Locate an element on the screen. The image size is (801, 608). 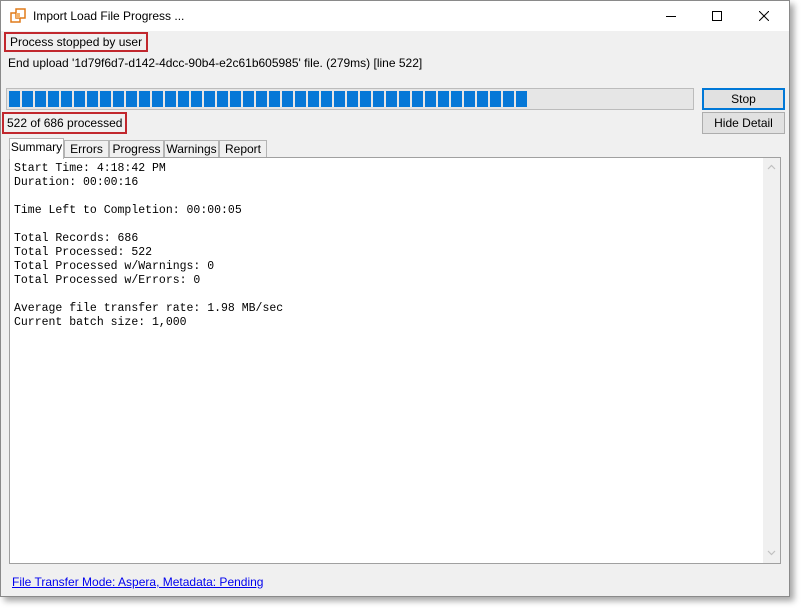
total-errors: Total Processed w/Errors: 0 is located at coordinates (107, 280).